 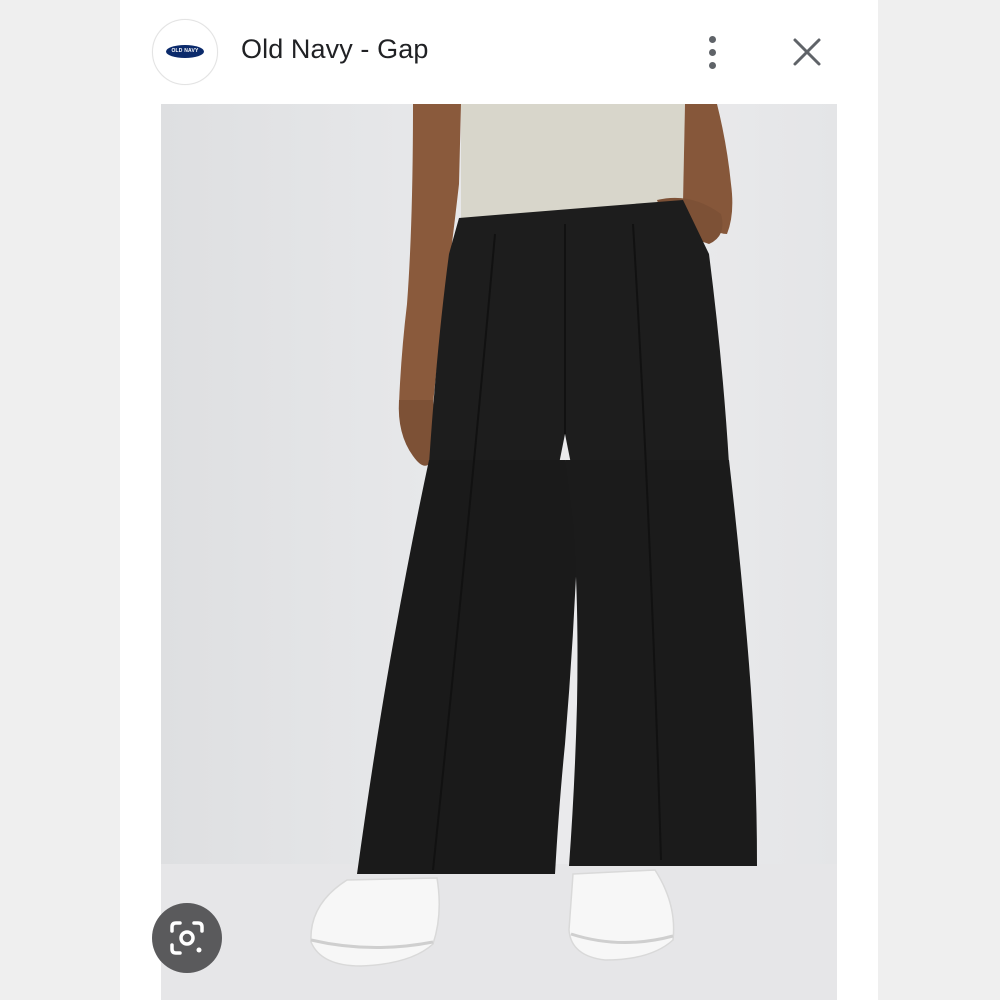 I want to click on close-button, so click(x=807, y=52).